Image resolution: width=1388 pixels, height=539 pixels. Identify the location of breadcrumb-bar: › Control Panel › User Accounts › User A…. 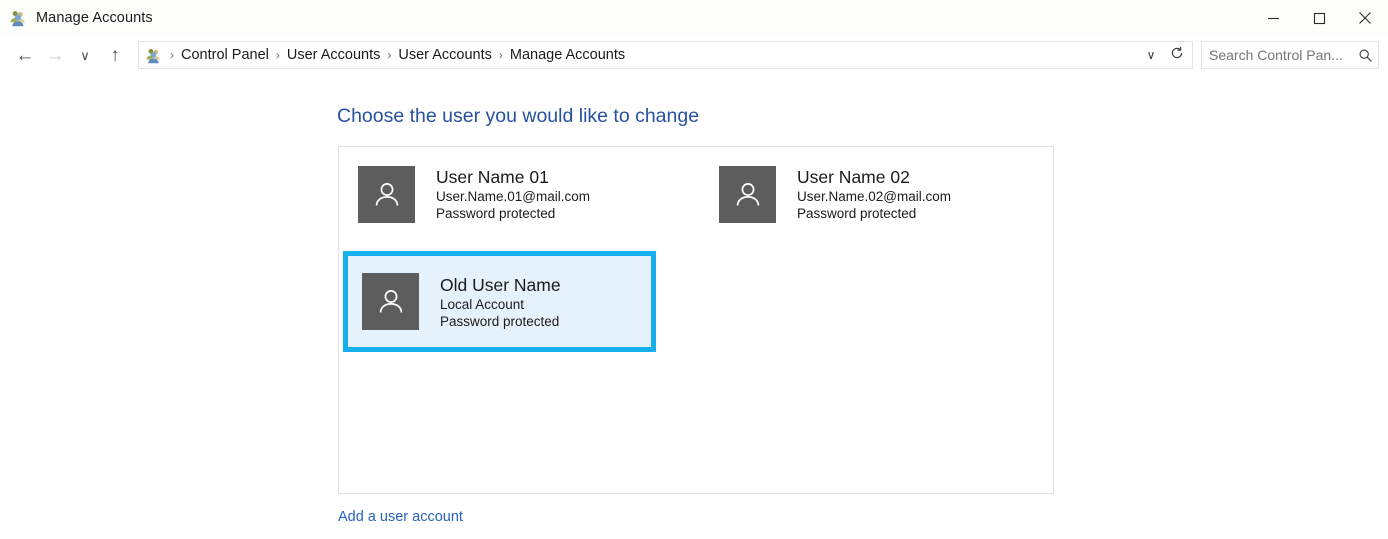
(665, 55).